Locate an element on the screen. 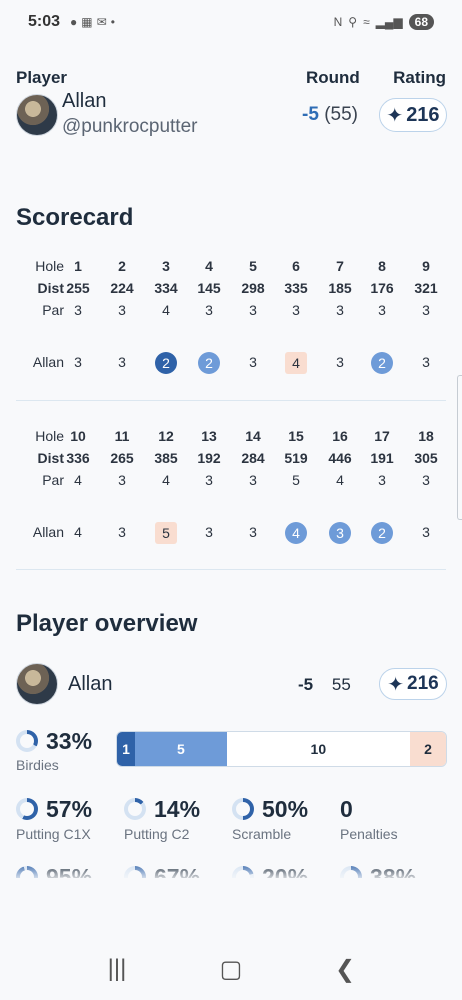  signal-icon: ▂▄▆ is located at coordinates (389, 22).